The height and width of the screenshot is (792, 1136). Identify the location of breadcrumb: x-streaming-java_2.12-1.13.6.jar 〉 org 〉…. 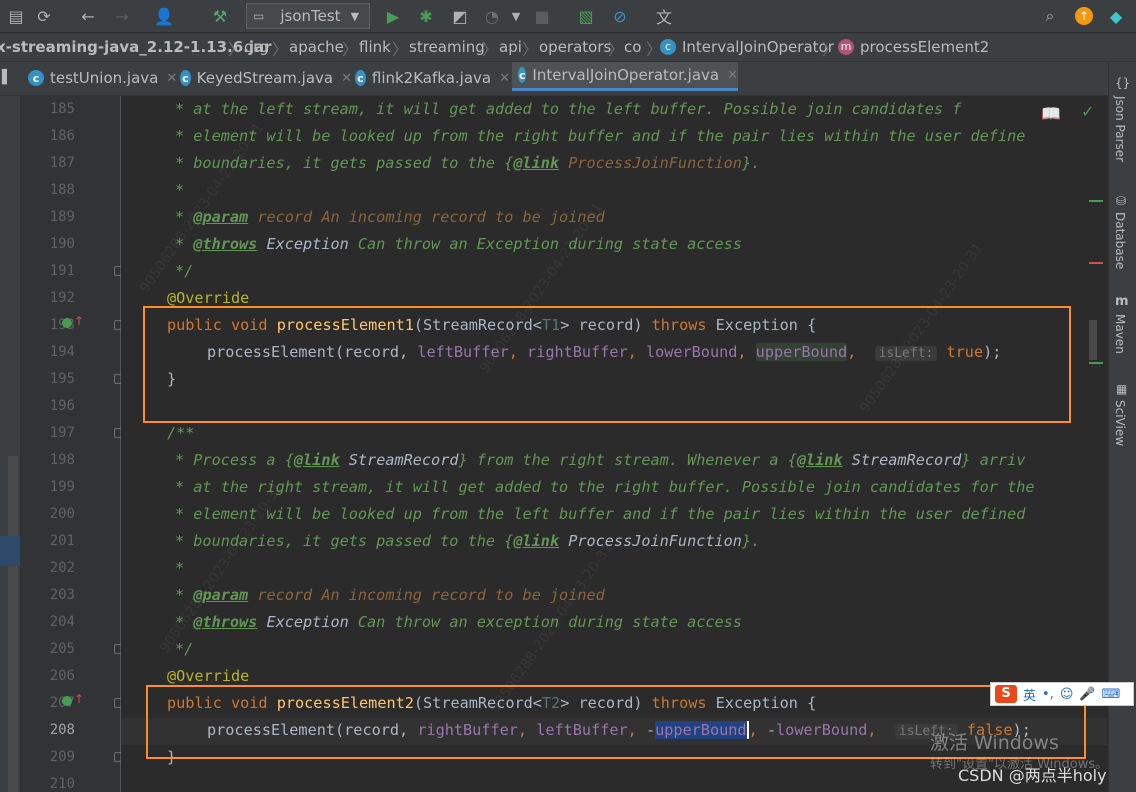
(568, 47).